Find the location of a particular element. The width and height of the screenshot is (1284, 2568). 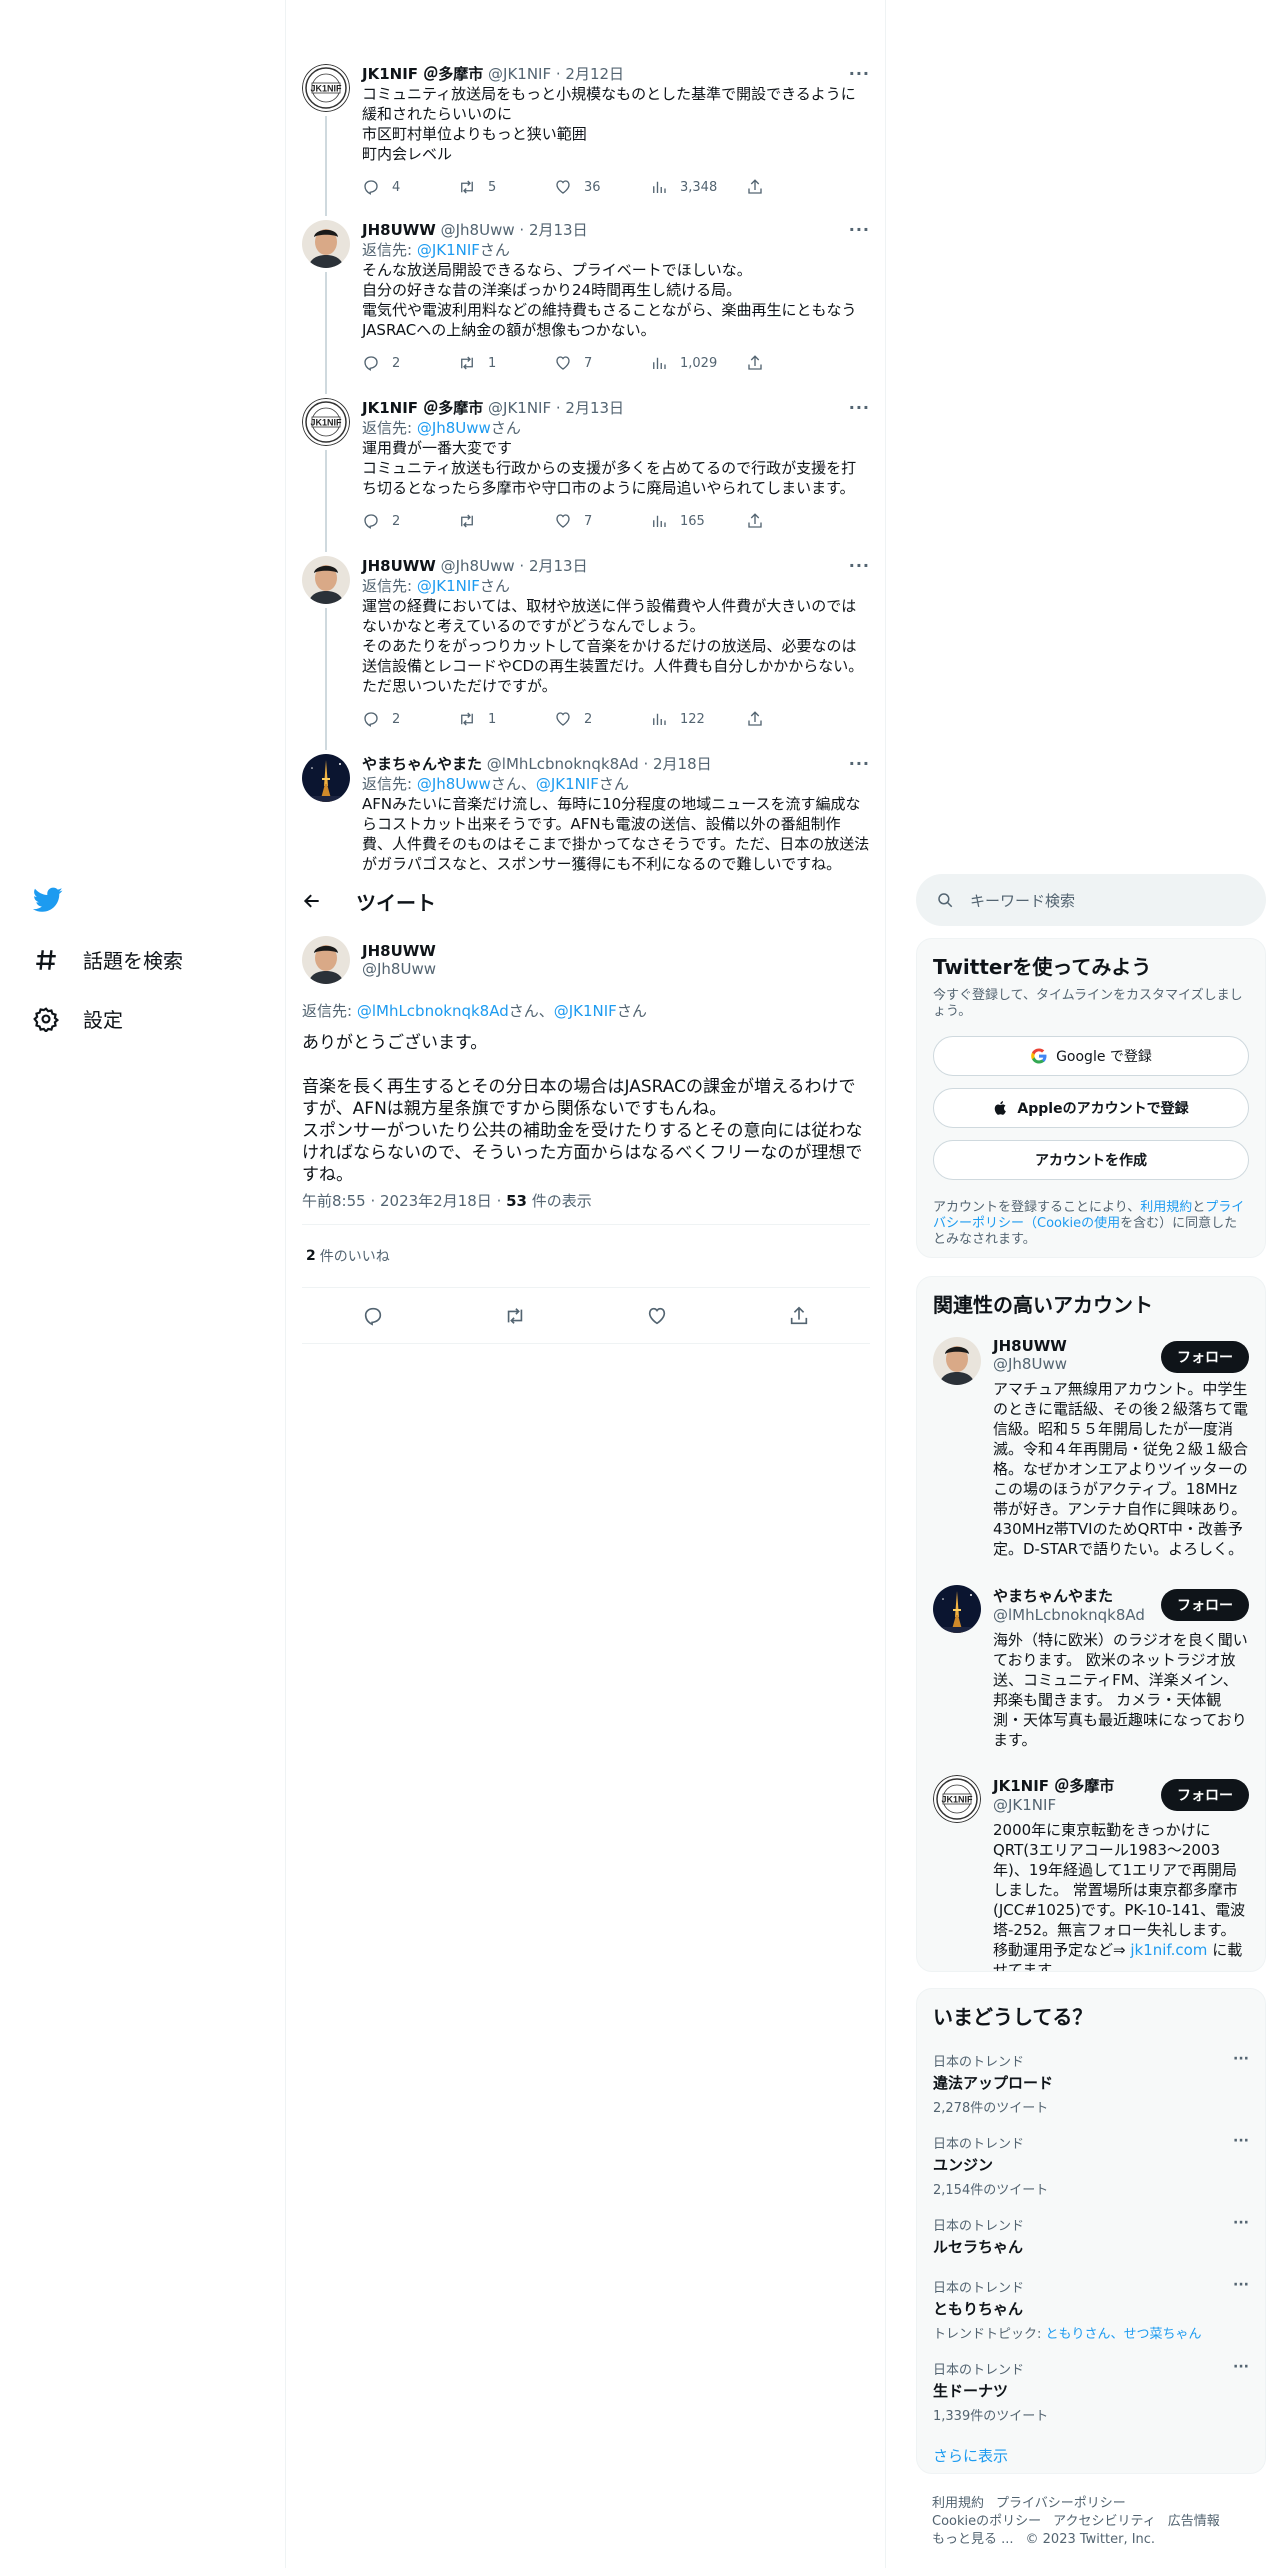

footer-link: アクセシビリティ is located at coordinates (1104, 2521).